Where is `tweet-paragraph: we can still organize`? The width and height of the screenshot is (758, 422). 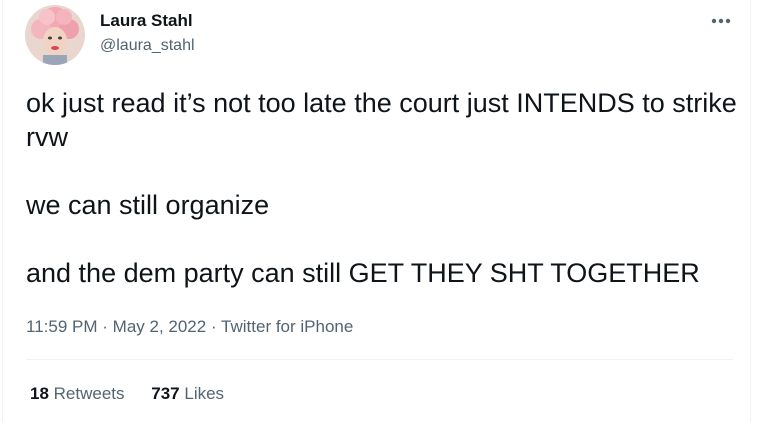
tweet-paragraph: we can still organize is located at coordinates (148, 205).